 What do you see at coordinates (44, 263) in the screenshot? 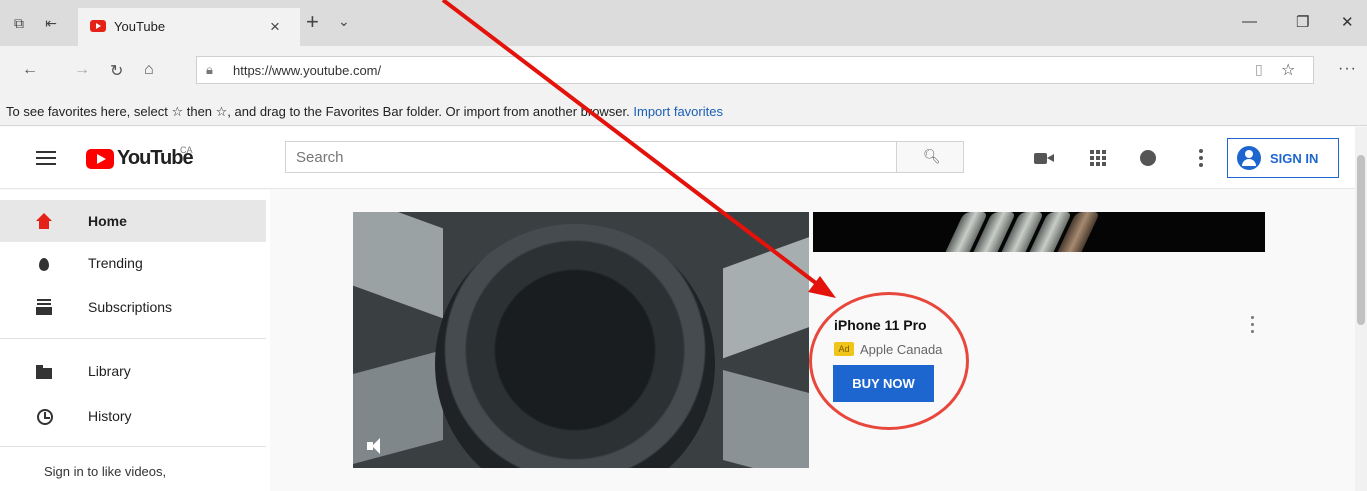
I see `trending-icon` at bounding box center [44, 263].